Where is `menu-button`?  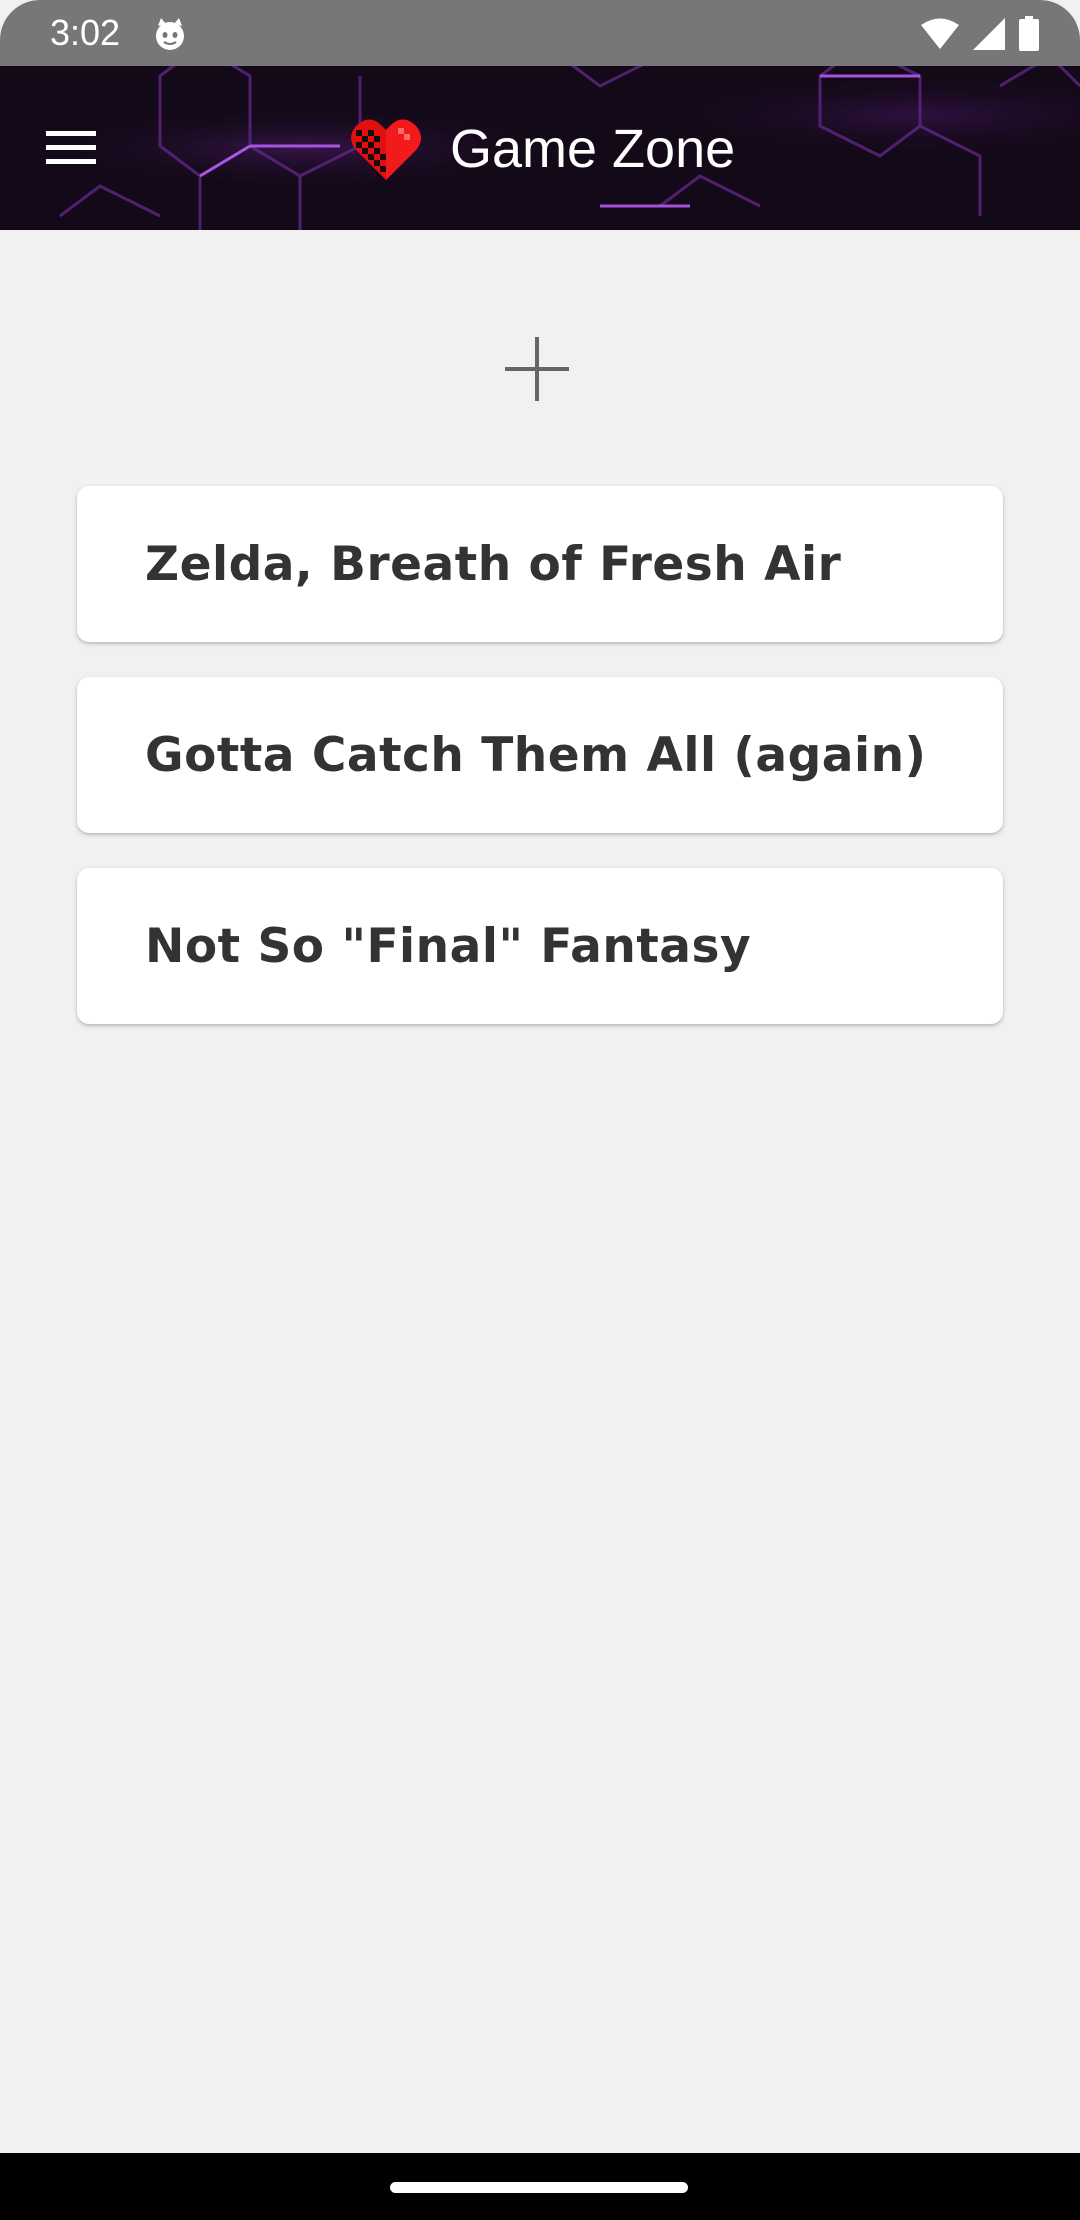
menu-button is located at coordinates (71, 148).